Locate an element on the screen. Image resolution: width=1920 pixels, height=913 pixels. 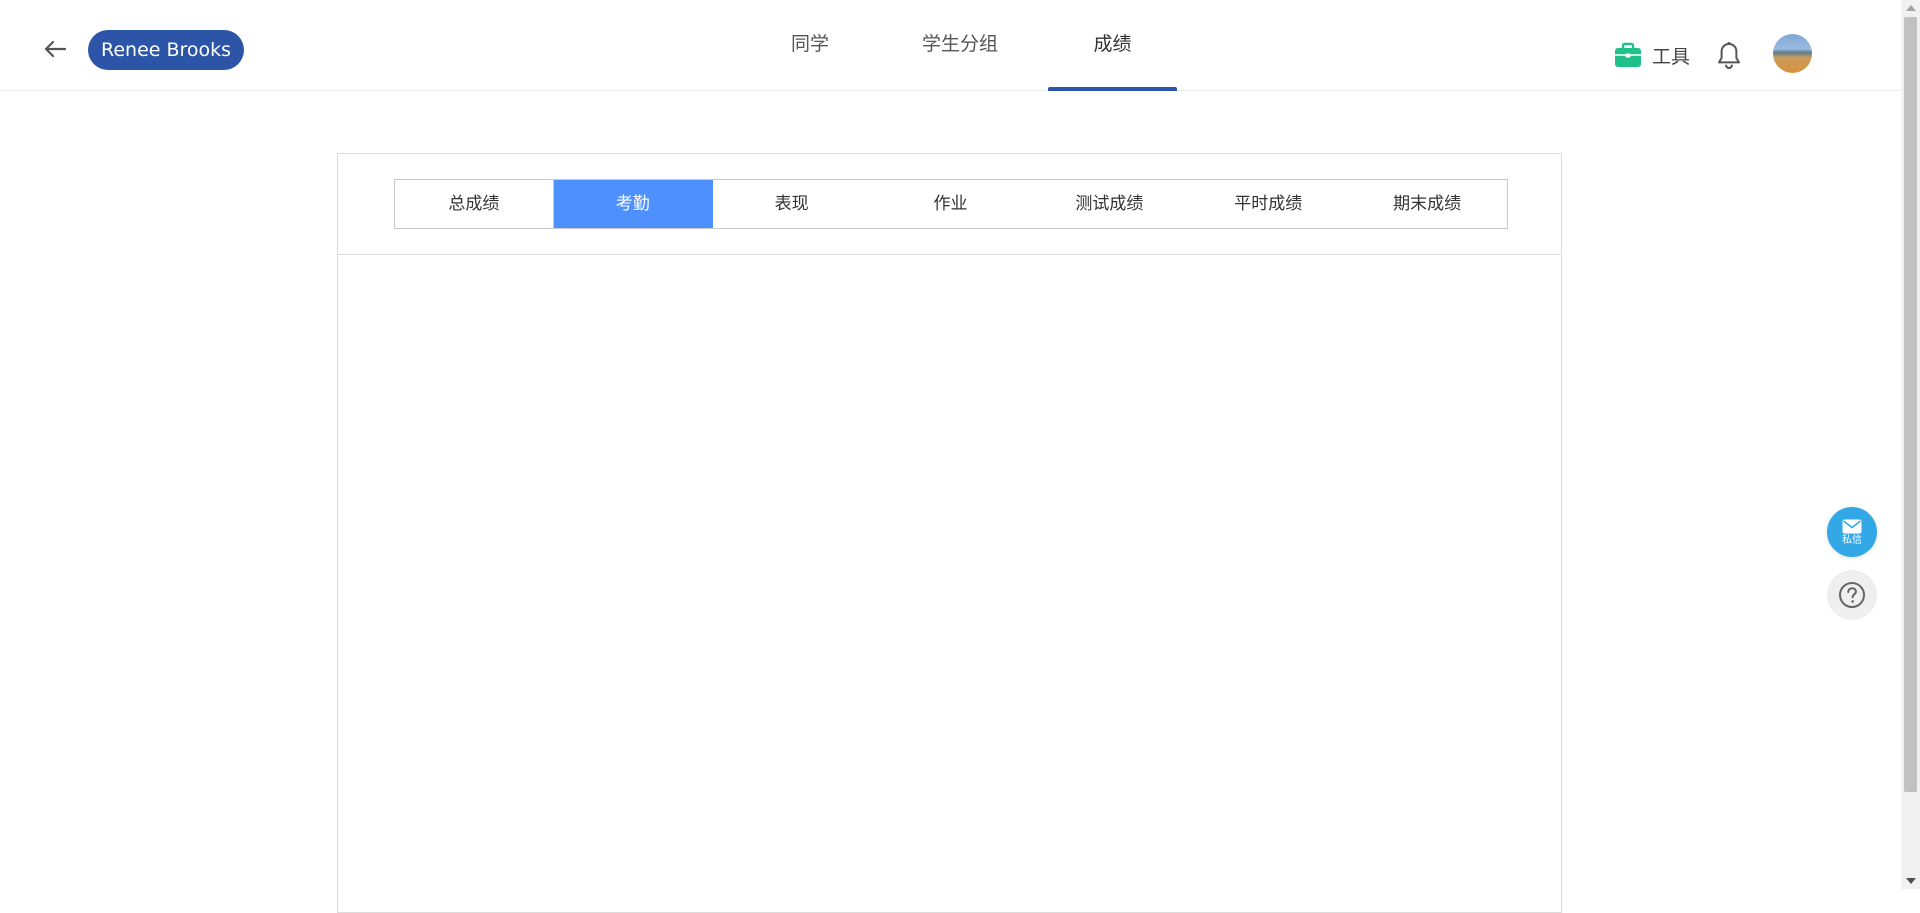
help-icon is located at coordinates (1852, 595).